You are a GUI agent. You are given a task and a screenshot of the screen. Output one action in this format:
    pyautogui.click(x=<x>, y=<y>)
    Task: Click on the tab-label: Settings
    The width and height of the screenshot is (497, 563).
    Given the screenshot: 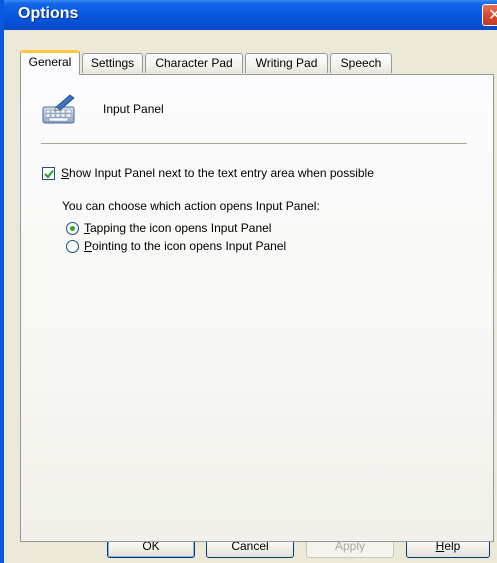 What is the action you would take?
    pyautogui.click(x=112, y=63)
    